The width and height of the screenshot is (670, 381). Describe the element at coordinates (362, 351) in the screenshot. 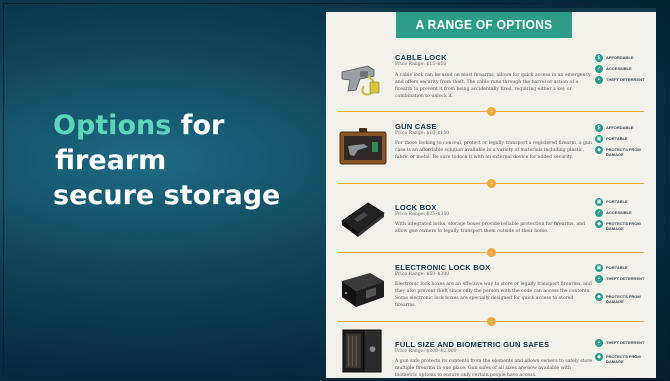

I see `gun-safe-icon` at that location.